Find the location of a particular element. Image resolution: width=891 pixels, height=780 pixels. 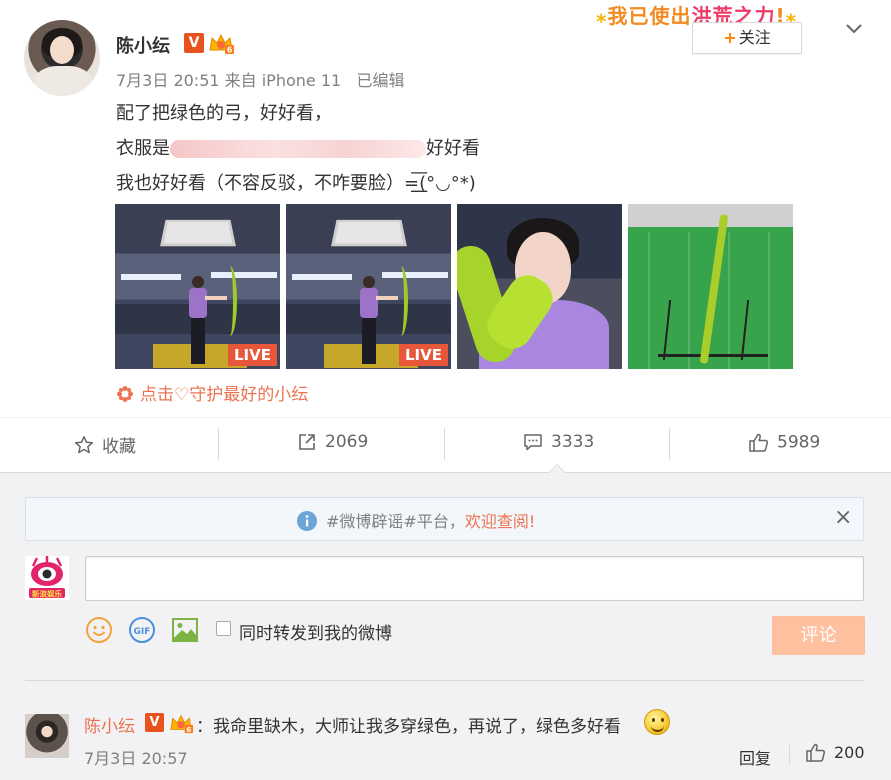

sina-ent-logo-icon: 新浪娱乐 is located at coordinates (47, 578).